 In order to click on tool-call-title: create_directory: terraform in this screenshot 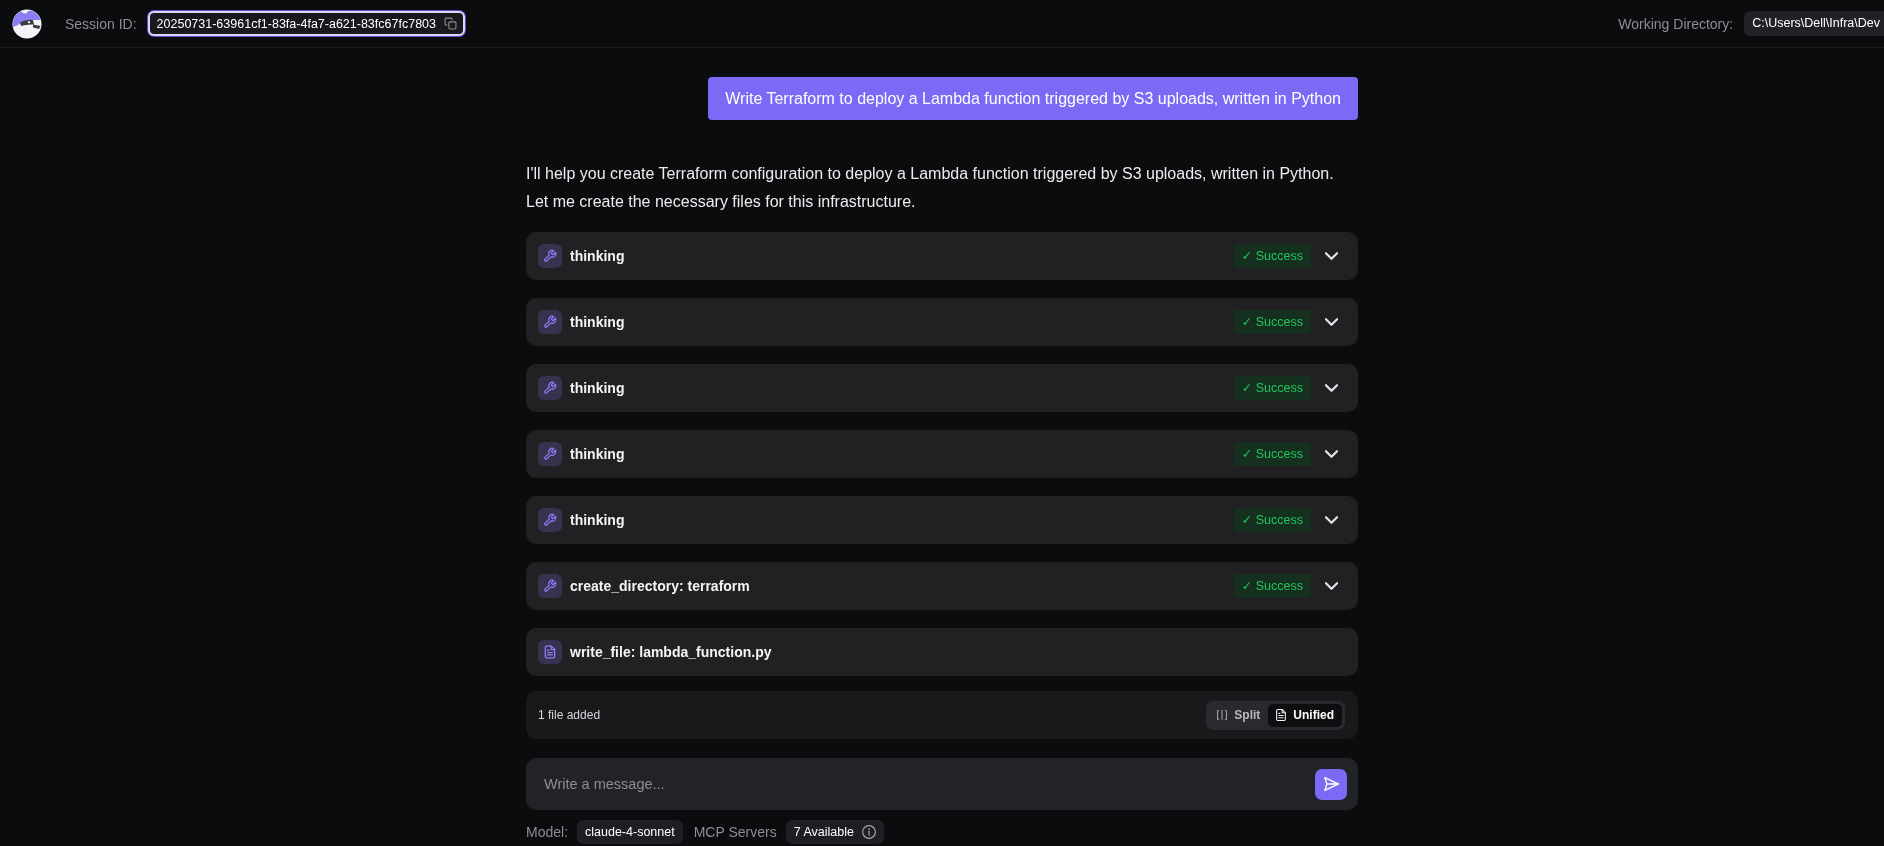, I will do `click(660, 586)`.